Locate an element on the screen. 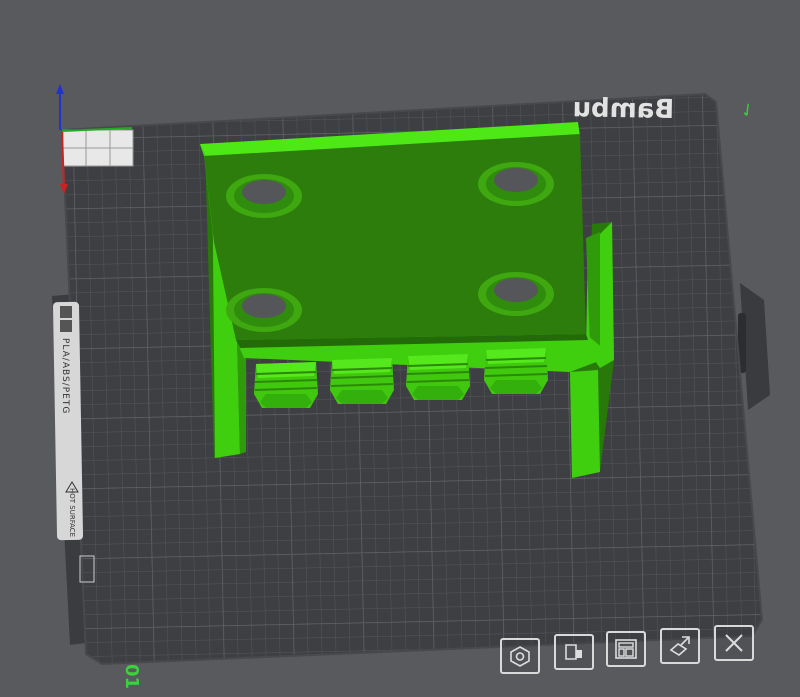 Image resolution: width=800 pixels, height=697 pixels. delete-icon is located at coordinates (734, 643).